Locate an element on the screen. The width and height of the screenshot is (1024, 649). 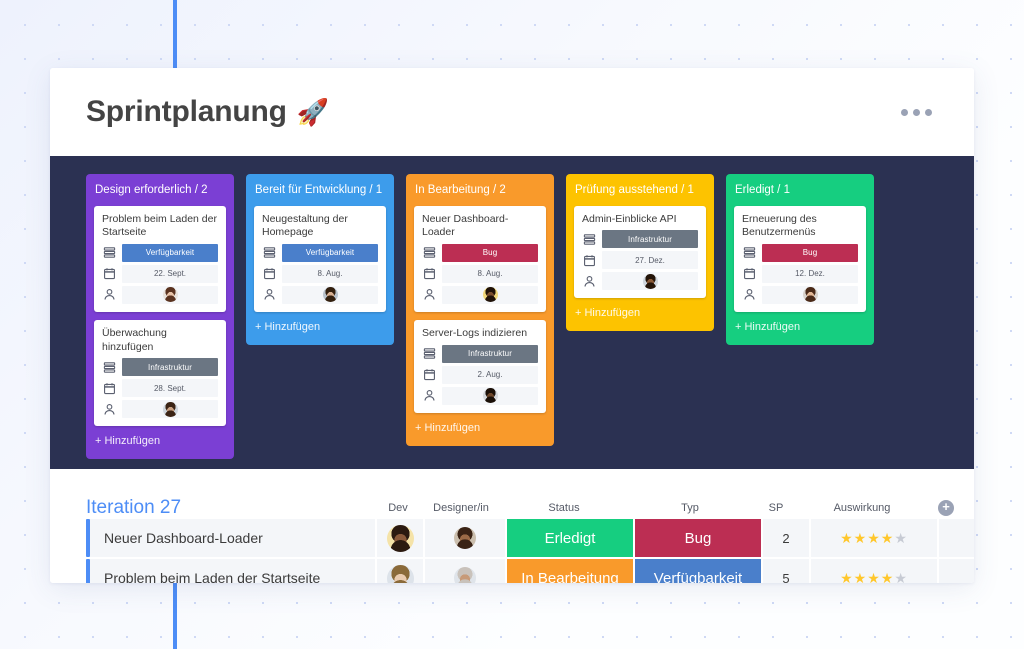
card-date: 27. Dez. is located at coordinates (650, 260).